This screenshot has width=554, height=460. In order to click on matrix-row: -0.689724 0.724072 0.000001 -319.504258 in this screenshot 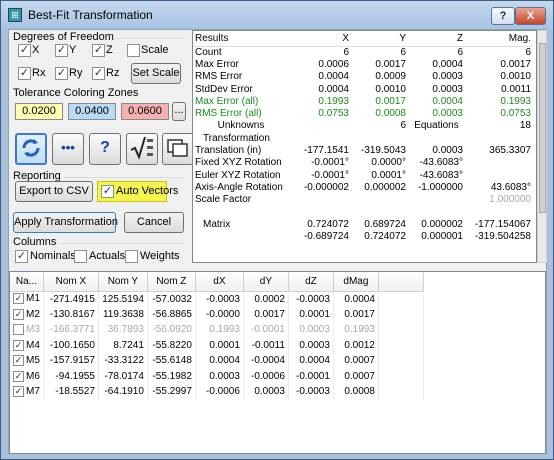, I will do `click(417, 237)`.